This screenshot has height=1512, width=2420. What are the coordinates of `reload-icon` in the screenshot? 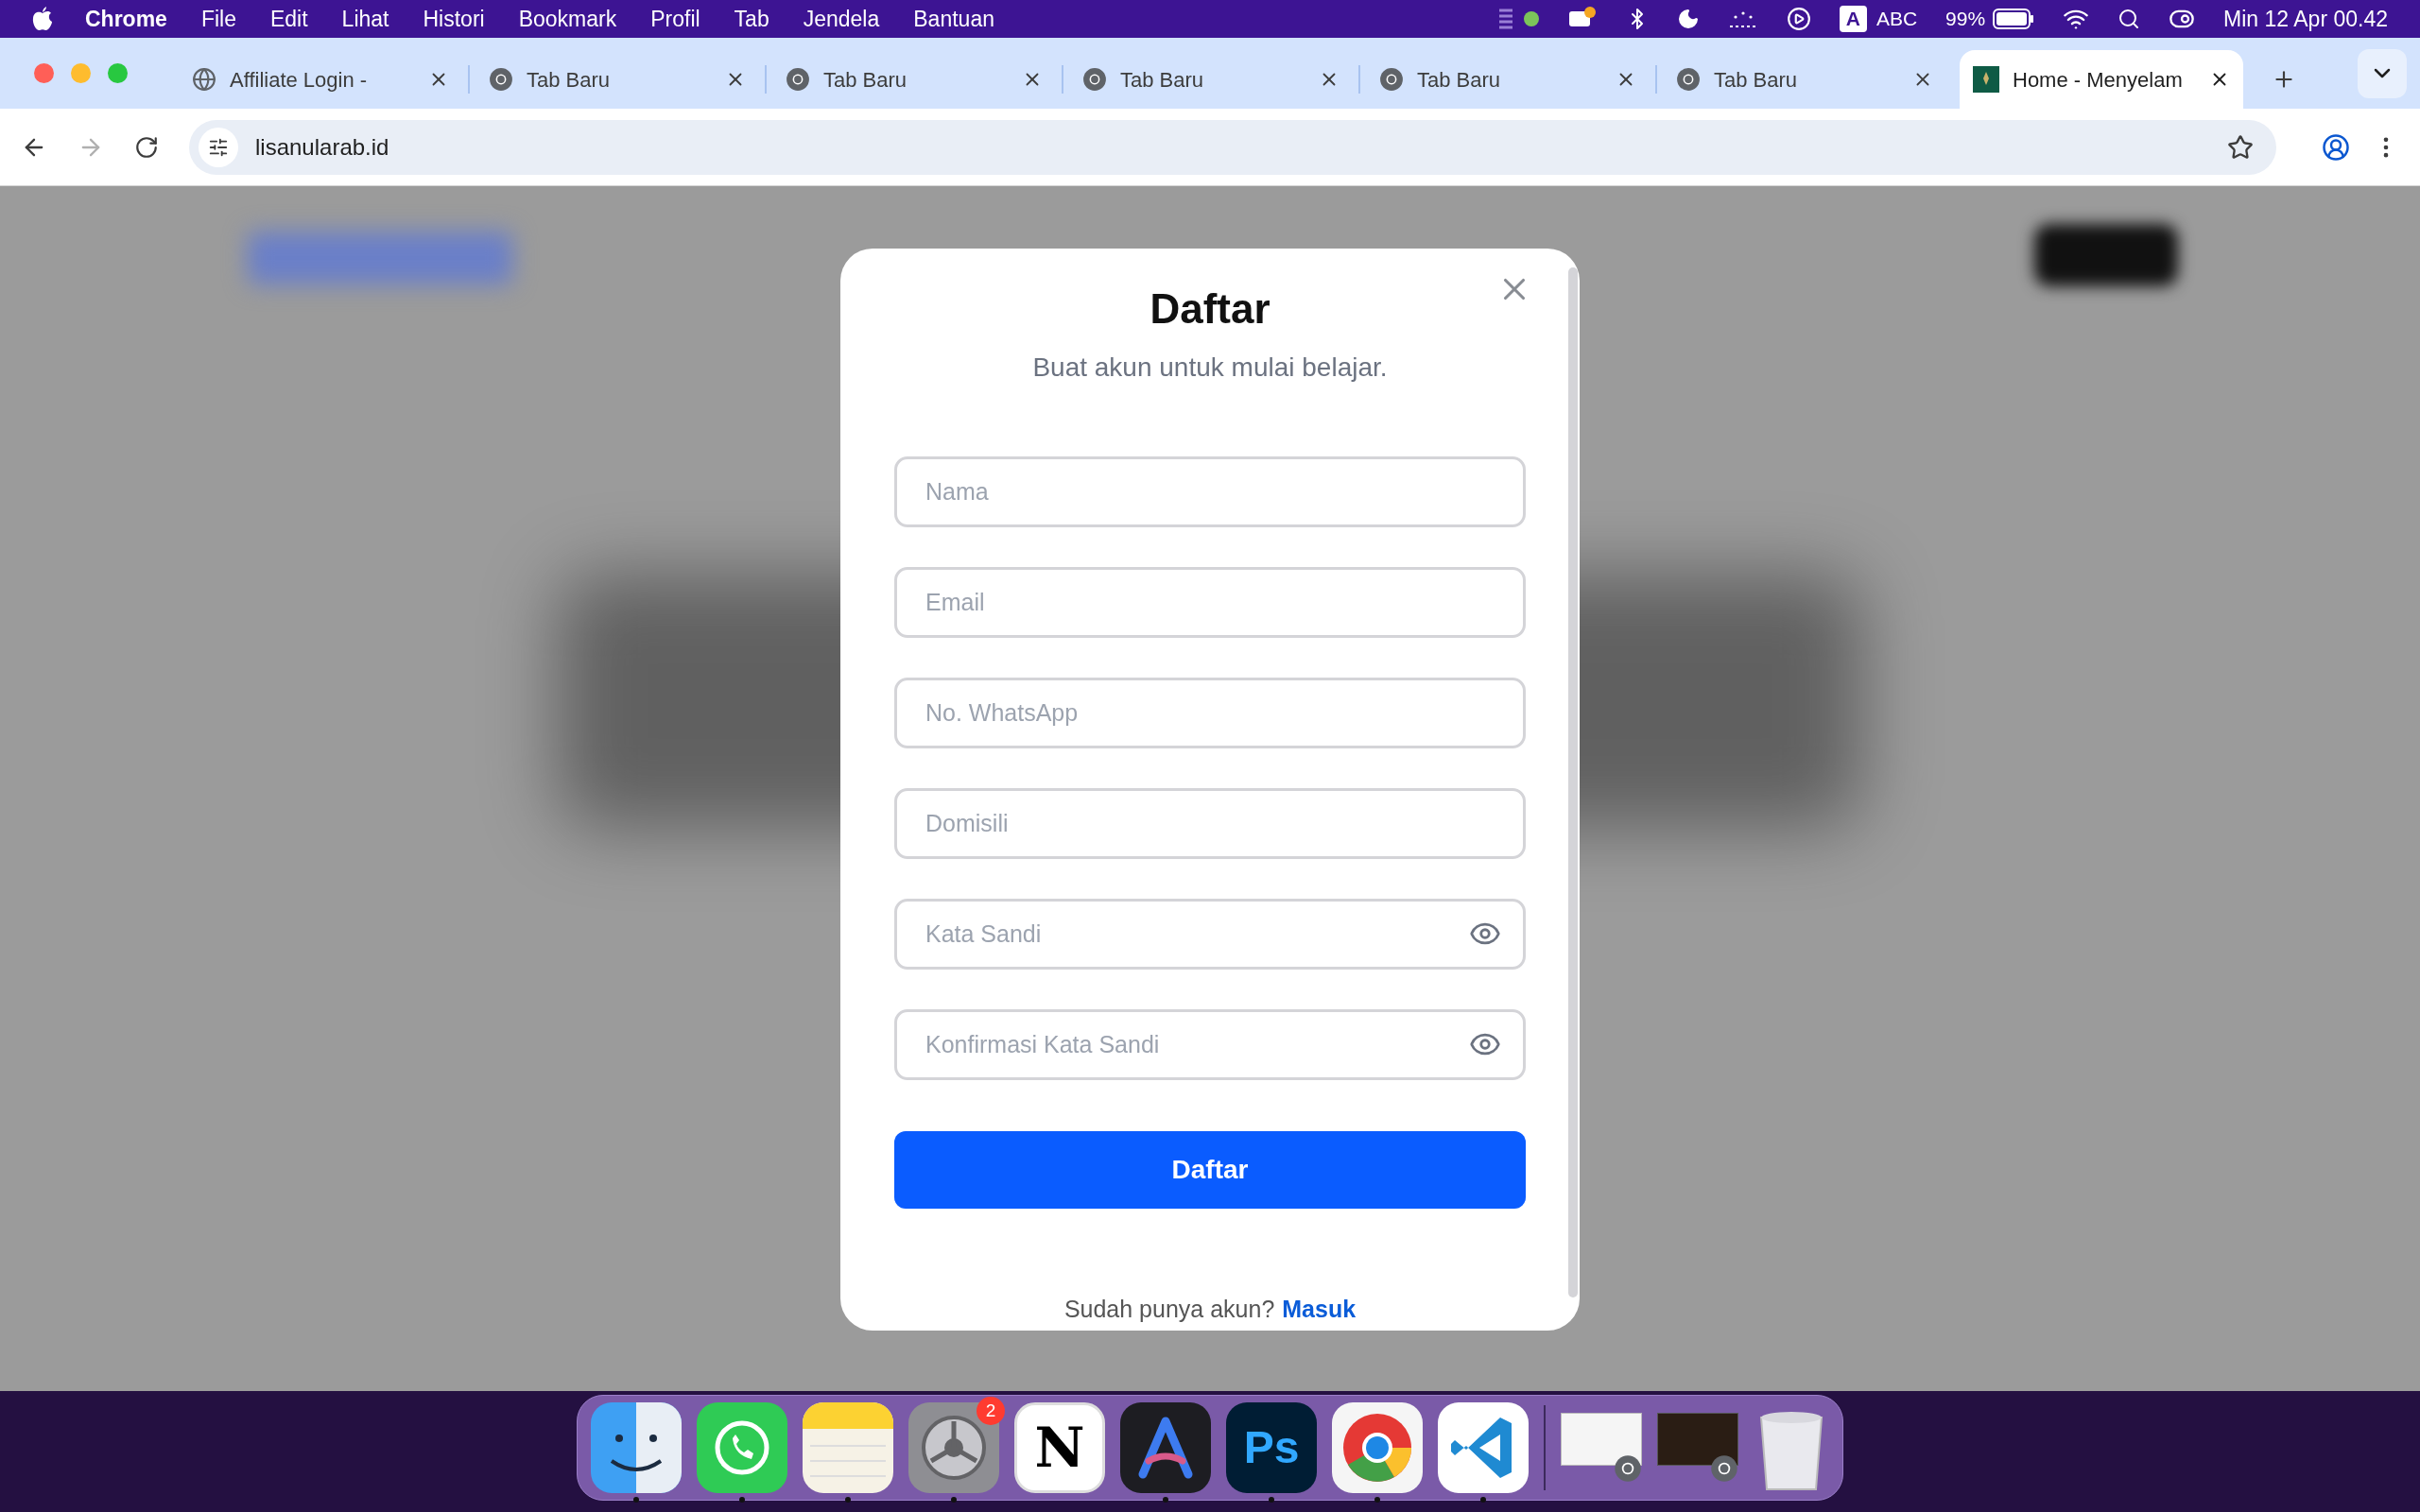 It's located at (146, 147).